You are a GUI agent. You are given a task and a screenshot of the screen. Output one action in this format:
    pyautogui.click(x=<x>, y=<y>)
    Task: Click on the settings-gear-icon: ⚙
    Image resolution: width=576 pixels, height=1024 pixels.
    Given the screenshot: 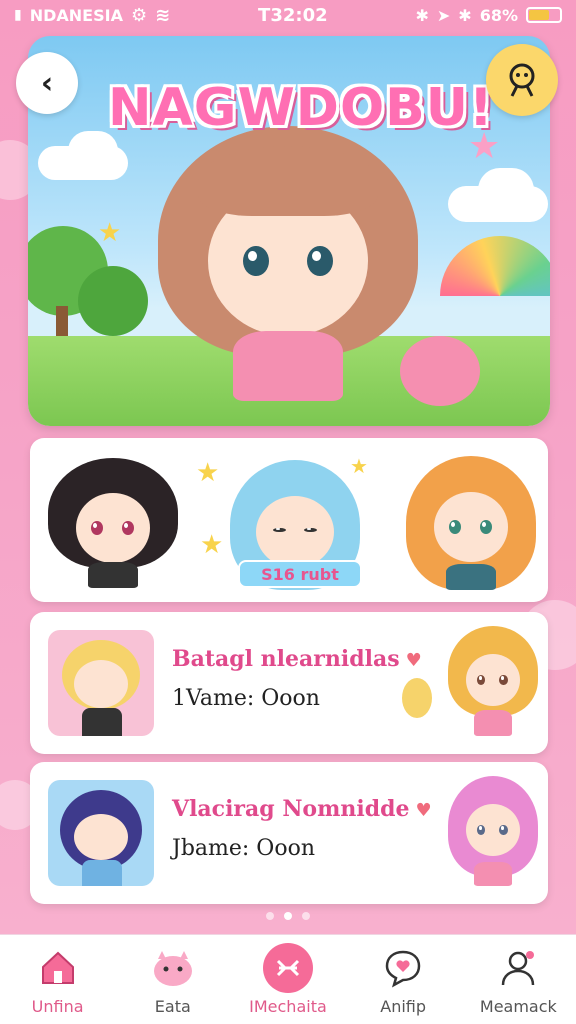 What is the action you would take?
    pyautogui.click(x=139, y=15)
    